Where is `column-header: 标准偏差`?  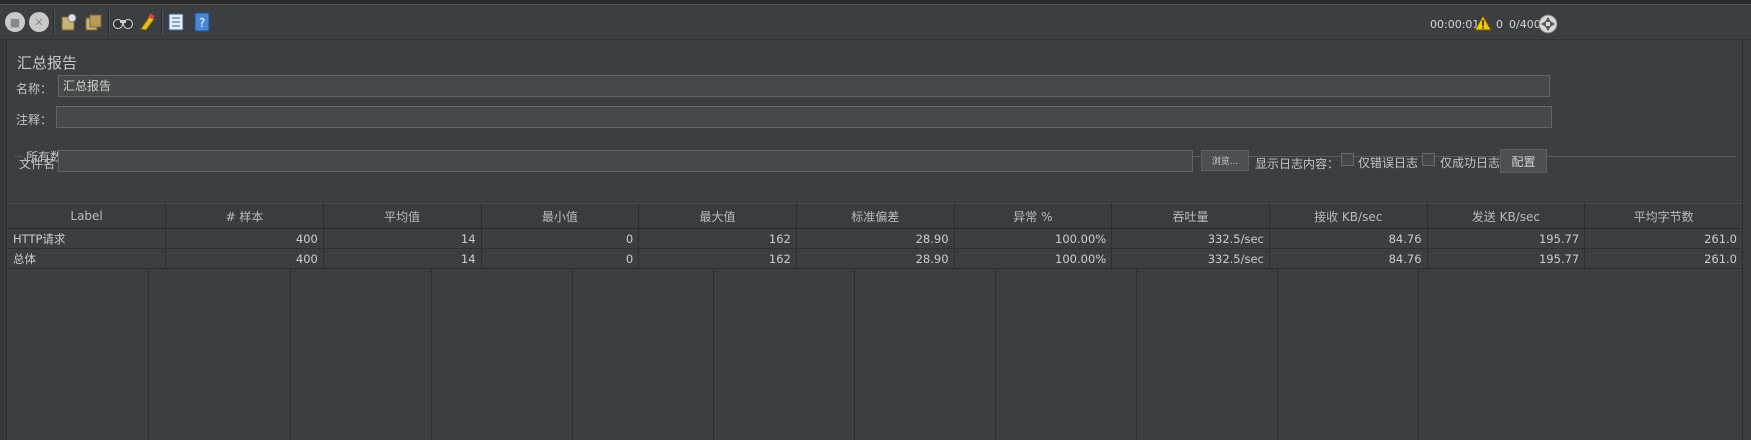 column-header: 标准偏差 is located at coordinates (875, 216).